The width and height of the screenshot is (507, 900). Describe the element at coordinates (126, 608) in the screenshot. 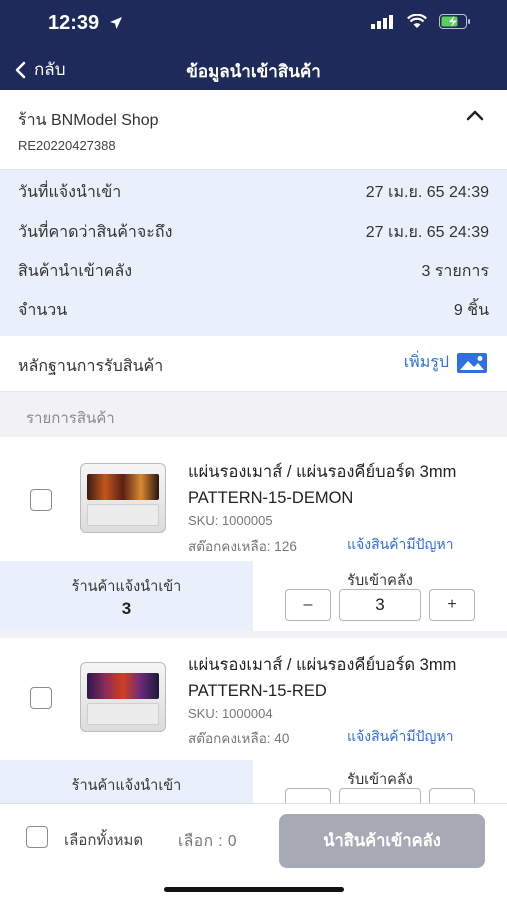

I see `notified-value: 3` at that location.